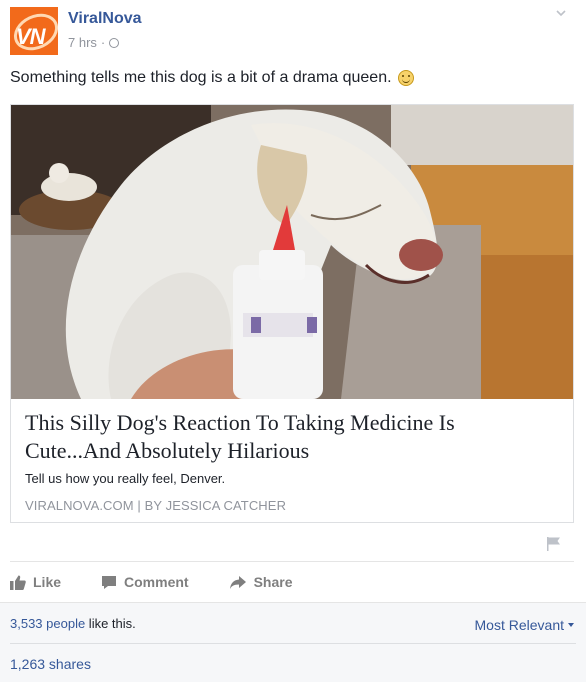 This screenshot has height=682, width=586. I want to click on smiley-icon, so click(405, 78).